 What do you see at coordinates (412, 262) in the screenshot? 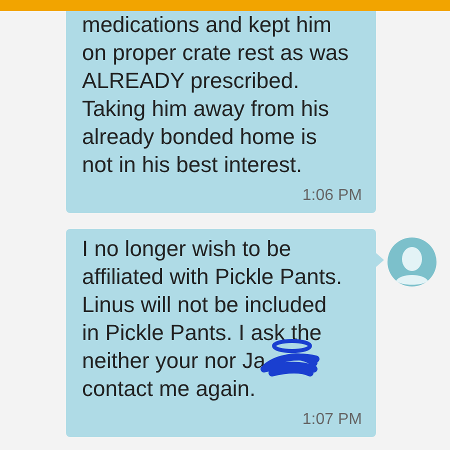
I see `avatar-icon` at bounding box center [412, 262].